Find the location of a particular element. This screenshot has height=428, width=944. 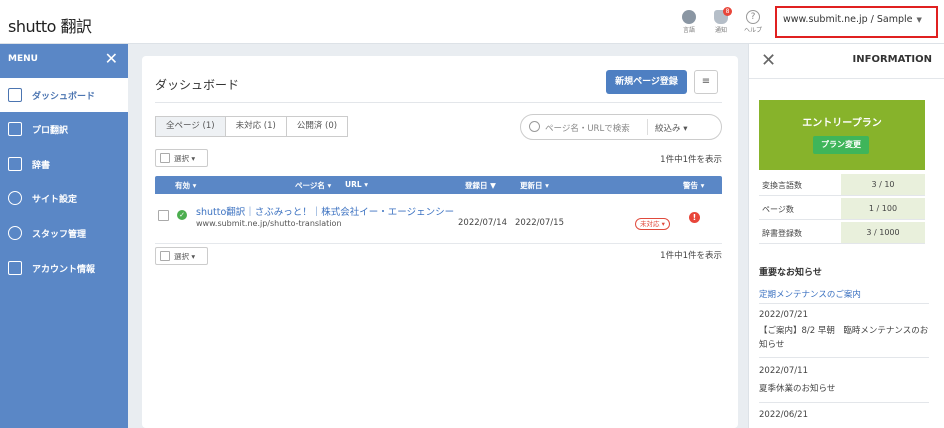

sidebar-item-label: 辞書 is located at coordinates (41, 166).